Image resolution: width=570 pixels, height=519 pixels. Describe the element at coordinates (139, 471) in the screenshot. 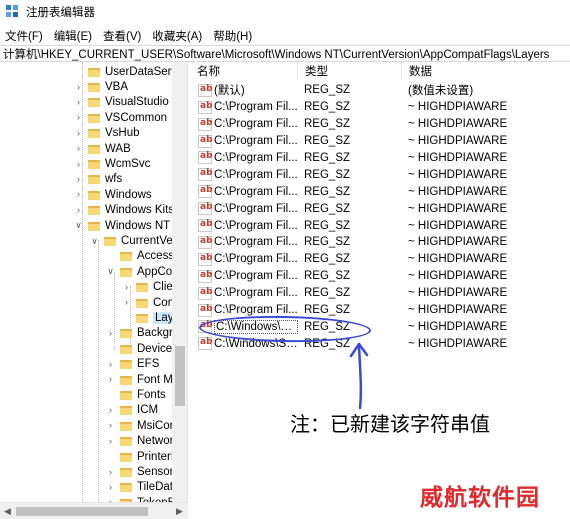

I see `tree-item: › Sensor` at that location.